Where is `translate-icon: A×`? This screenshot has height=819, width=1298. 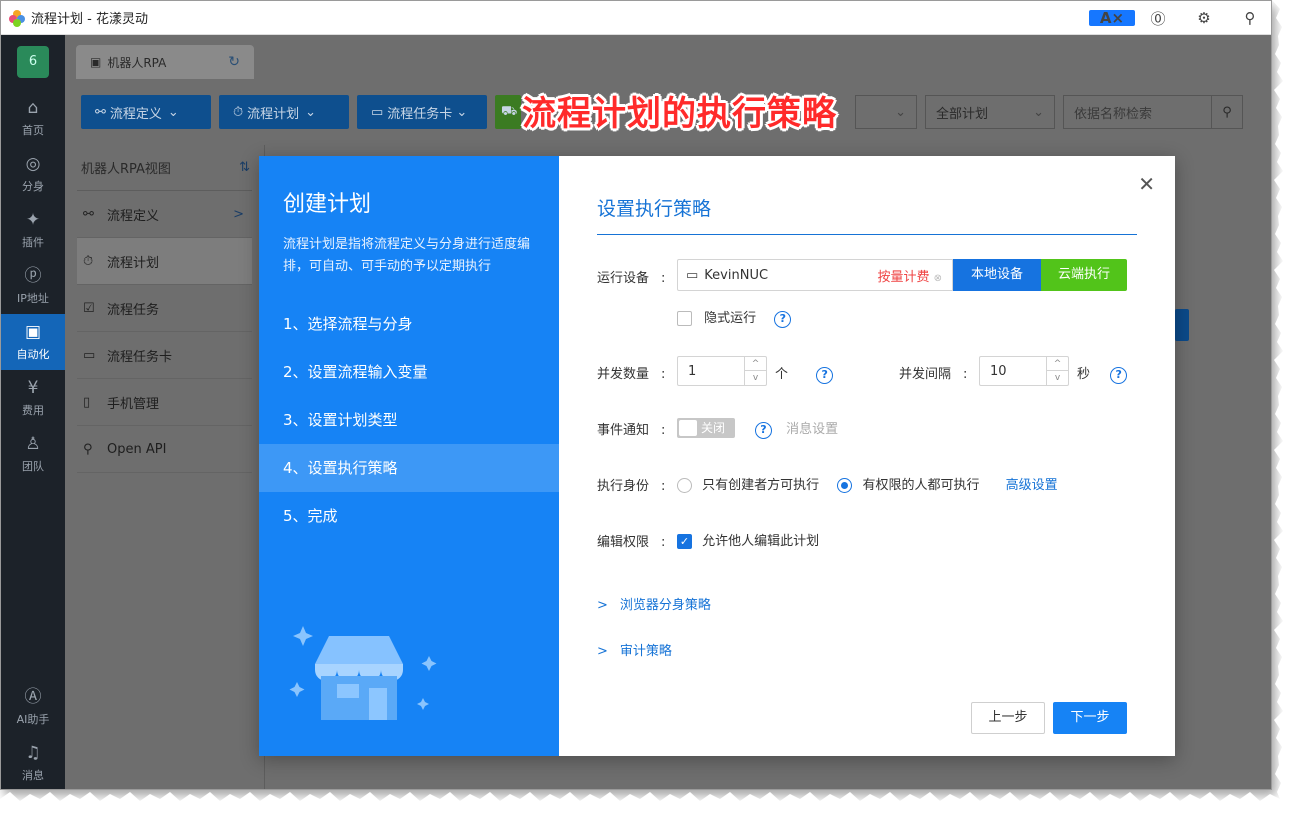
translate-icon: A× is located at coordinates (1112, 18).